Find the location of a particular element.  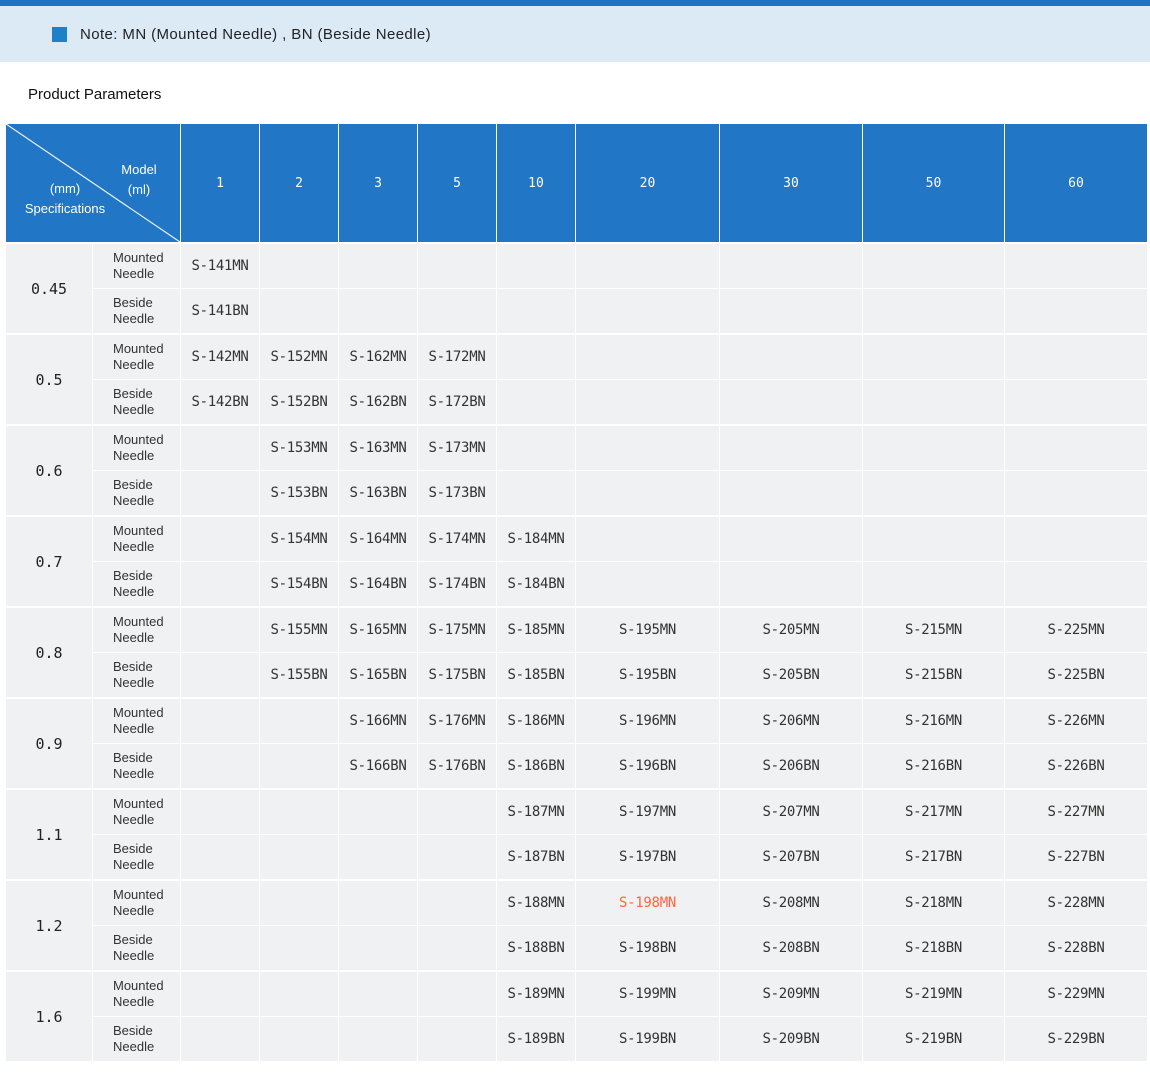

model-cell: S-172MN is located at coordinates (457, 357).